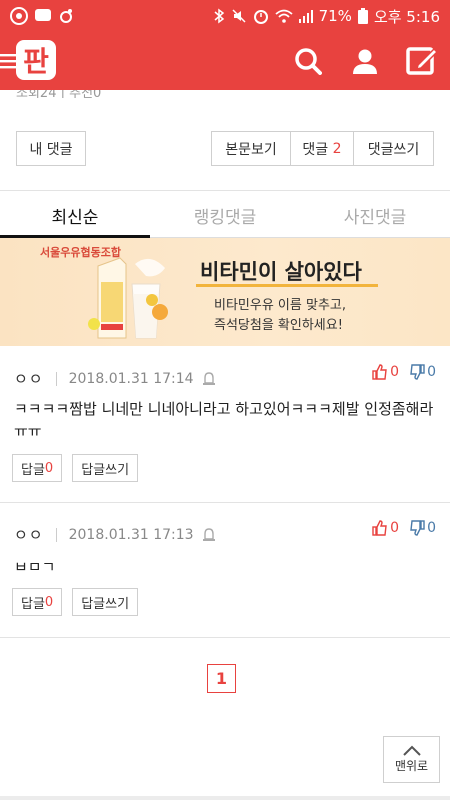 The height and width of the screenshot is (800, 450). What do you see at coordinates (337, 148) in the screenshot?
I see `comments-count: 2` at bounding box center [337, 148].